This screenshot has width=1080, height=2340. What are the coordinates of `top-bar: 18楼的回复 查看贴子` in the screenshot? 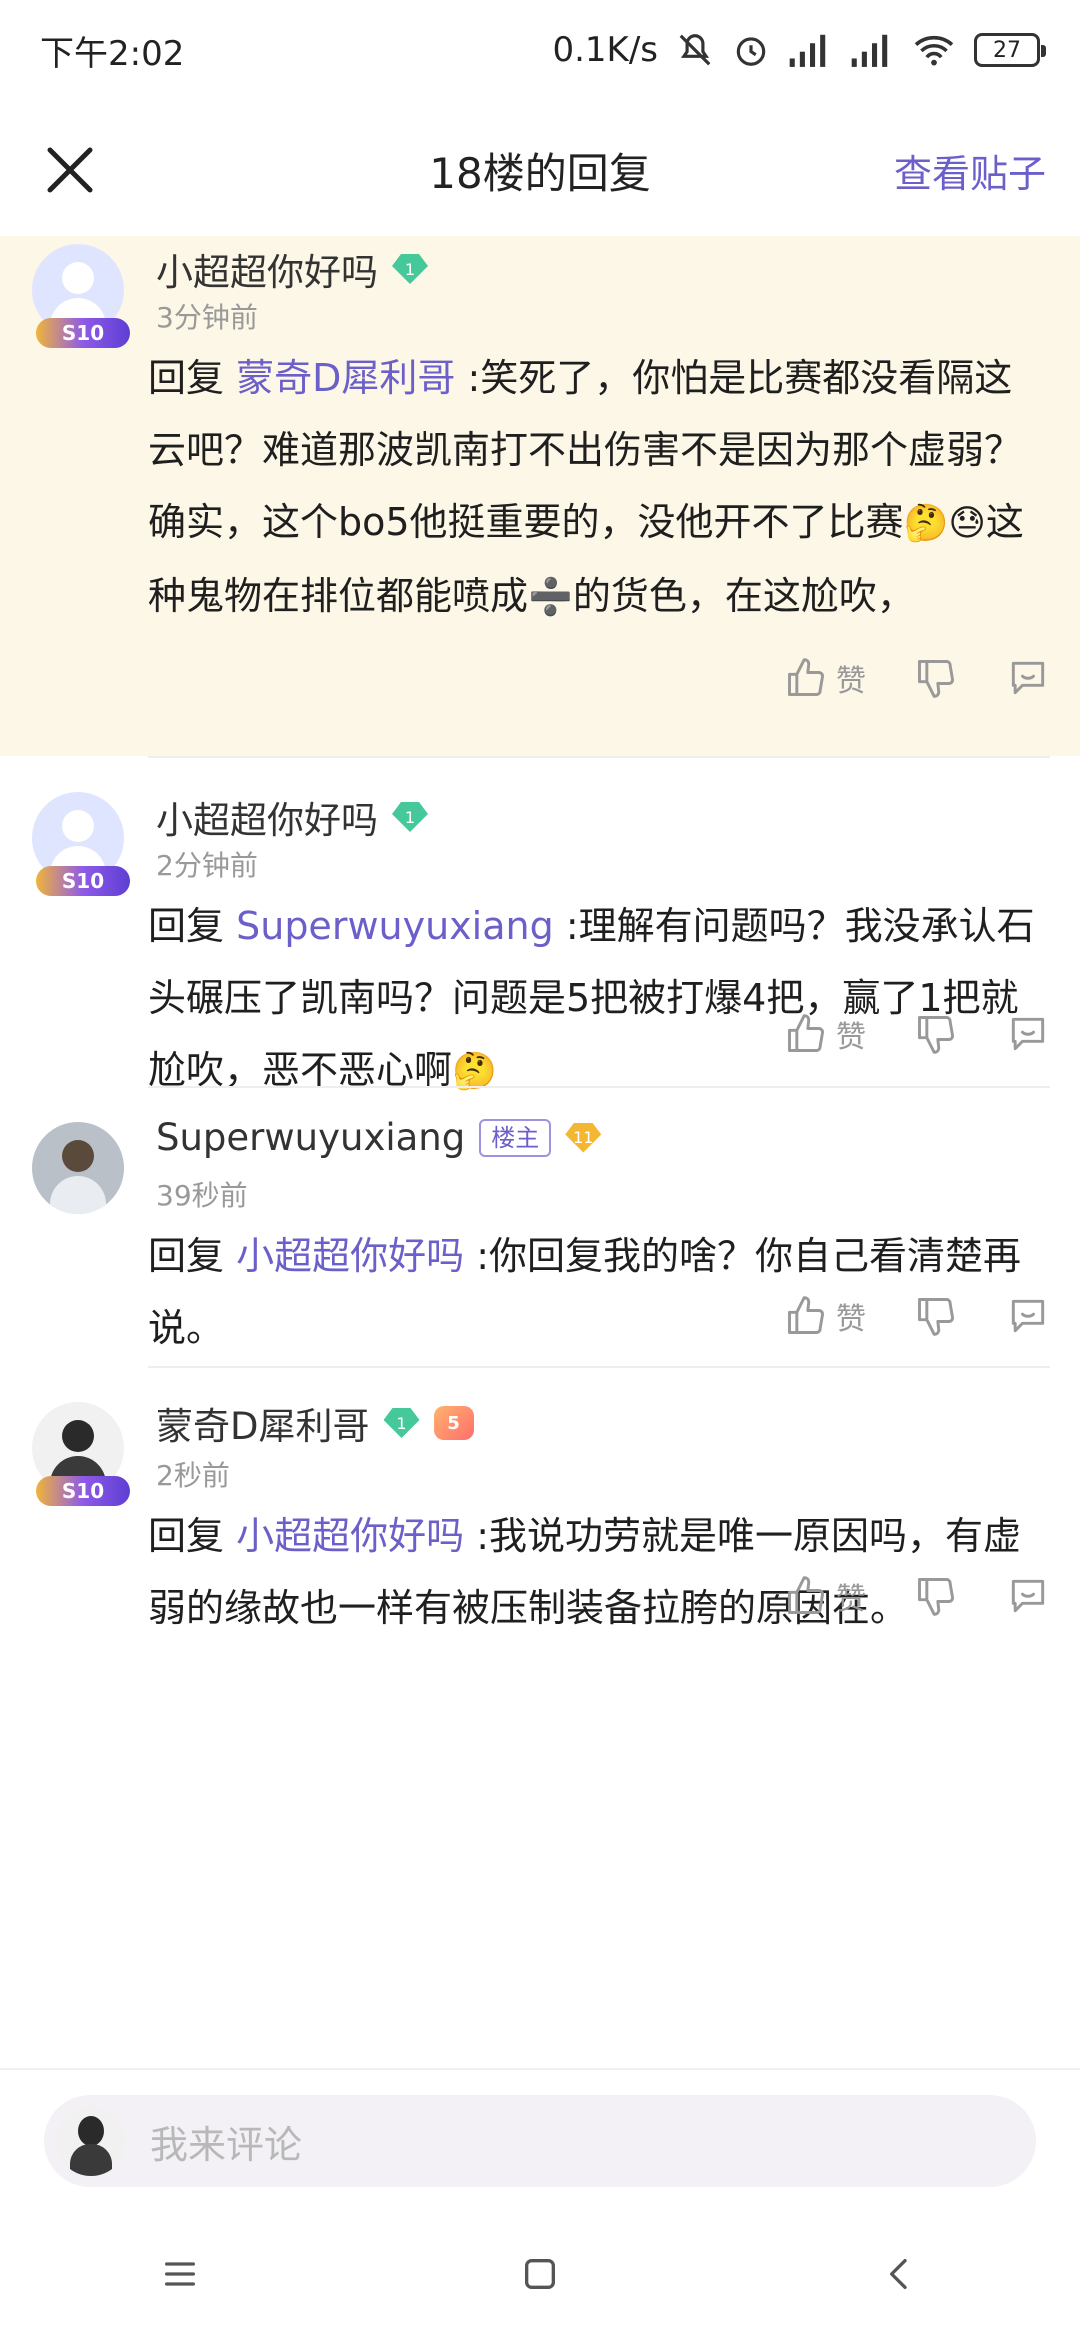 It's located at (540, 170).